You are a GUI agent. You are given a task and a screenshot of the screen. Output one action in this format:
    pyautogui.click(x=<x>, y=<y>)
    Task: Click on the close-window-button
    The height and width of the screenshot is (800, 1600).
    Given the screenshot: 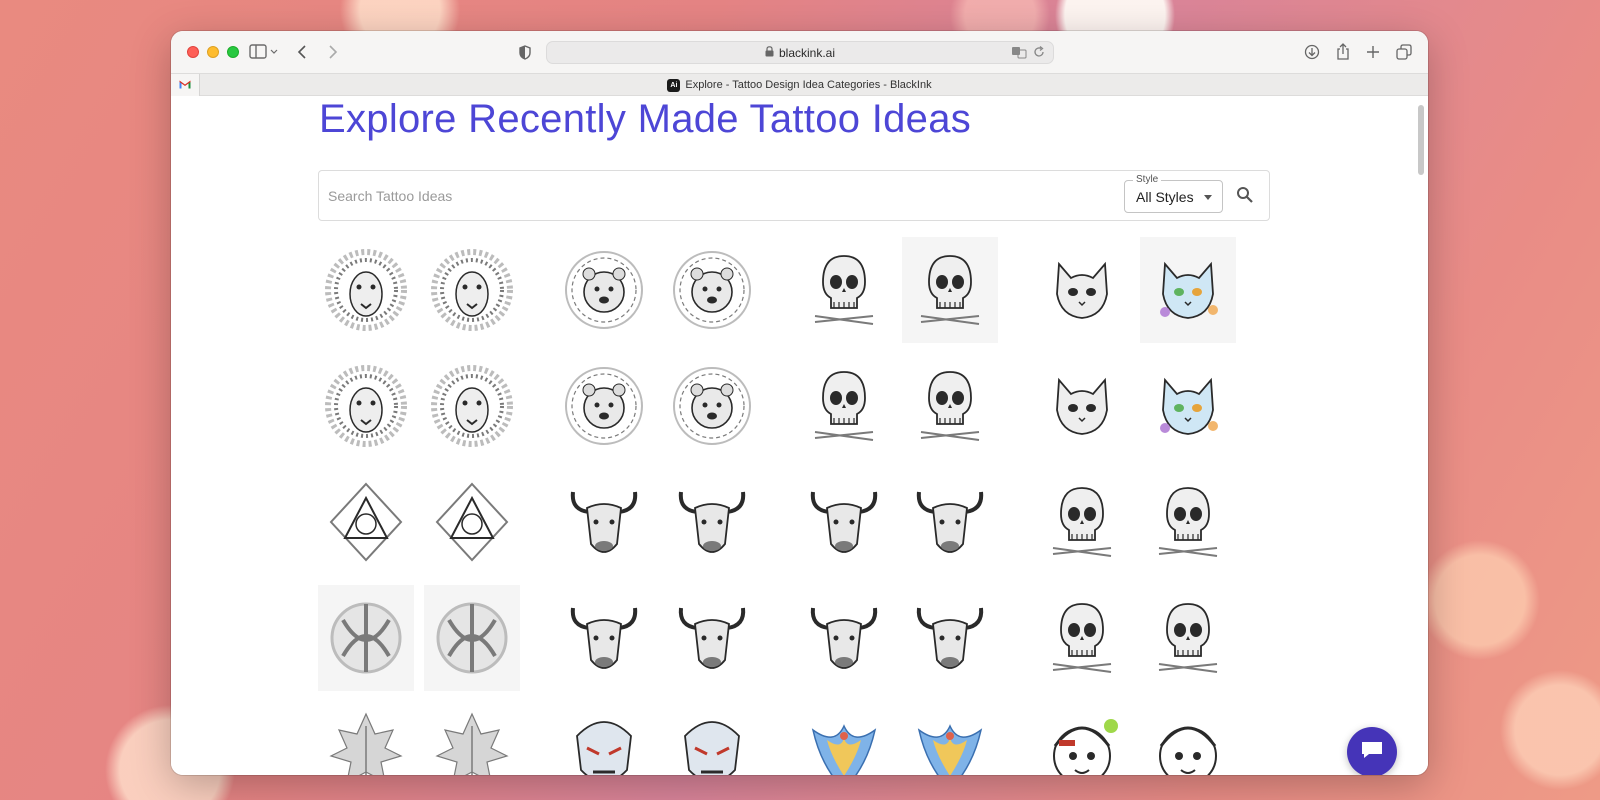 What is the action you would take?
    pyautogui.click(x=193, y=52)
    